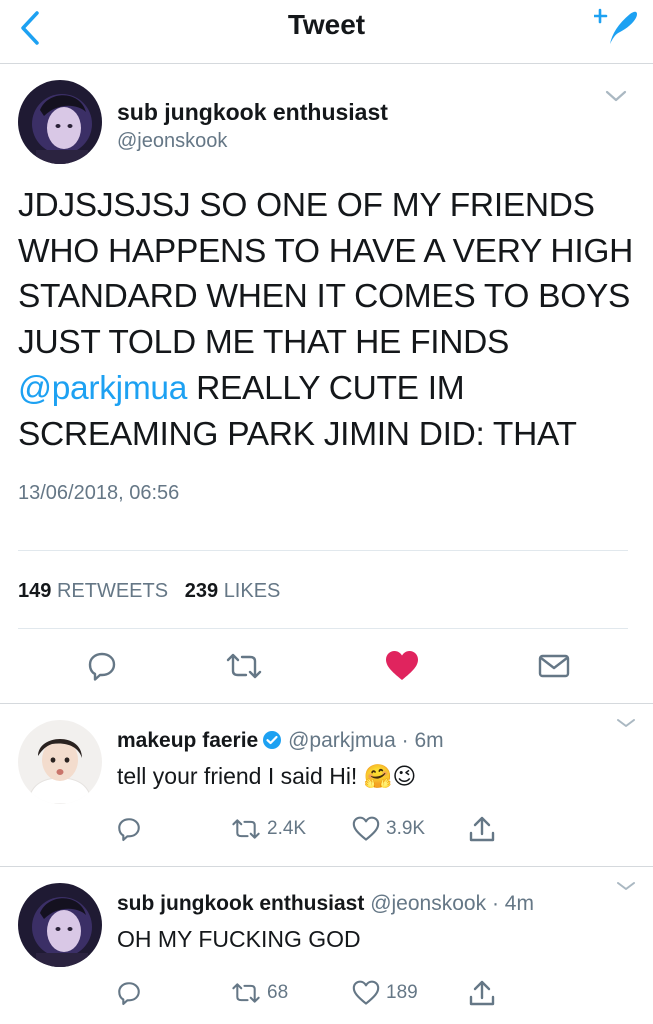 Image resolution: width=653 pixels, height=1024 pixels. Describe the element at coordinates (402, 992) in the screenshot. I see `reply-like-count: 189` at that location.